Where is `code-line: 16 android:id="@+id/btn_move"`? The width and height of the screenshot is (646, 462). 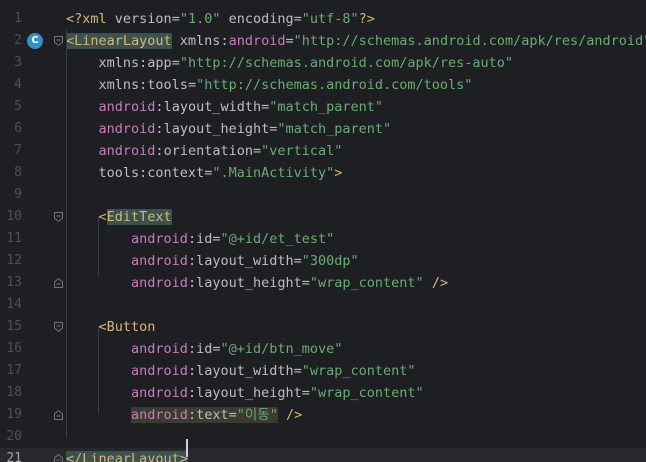 code-line: 16 android:id="@+id/btn_move" is located at coordinates (323, 349).